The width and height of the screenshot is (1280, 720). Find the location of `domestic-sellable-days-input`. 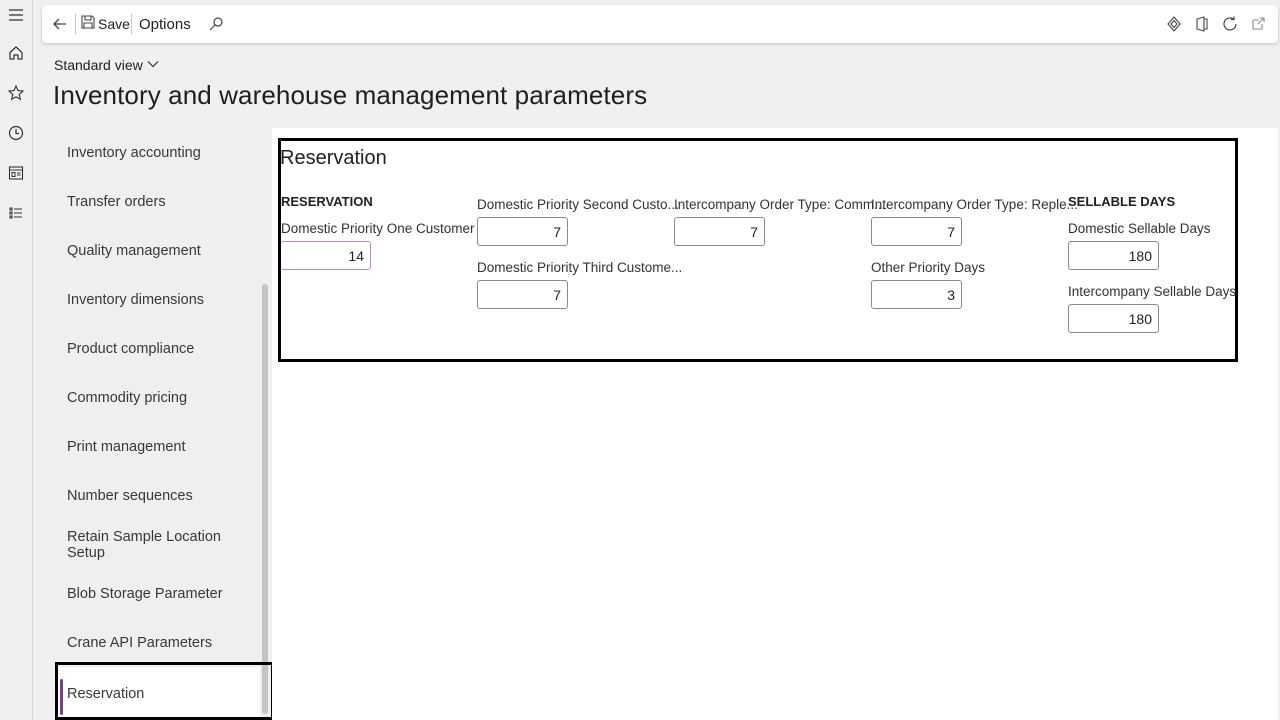

domestic-sellable-days-input is located at coordinates (1113, 255).